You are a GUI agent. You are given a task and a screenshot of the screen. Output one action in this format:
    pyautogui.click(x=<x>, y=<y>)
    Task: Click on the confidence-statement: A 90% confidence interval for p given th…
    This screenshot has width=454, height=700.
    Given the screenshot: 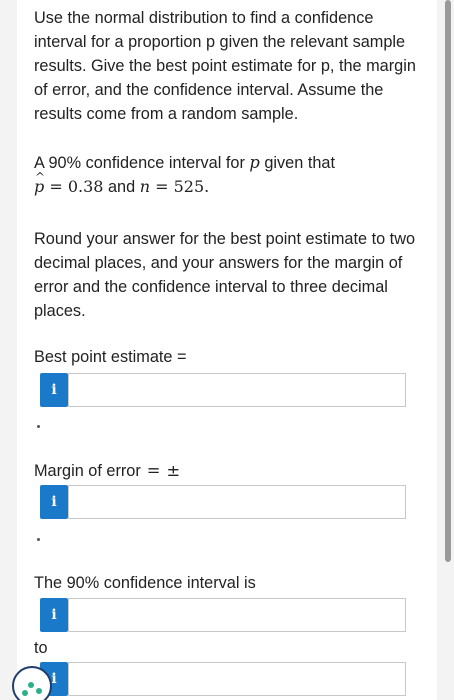 What is the action you would take?
    pyautogui.click(x=226, y=175)
    